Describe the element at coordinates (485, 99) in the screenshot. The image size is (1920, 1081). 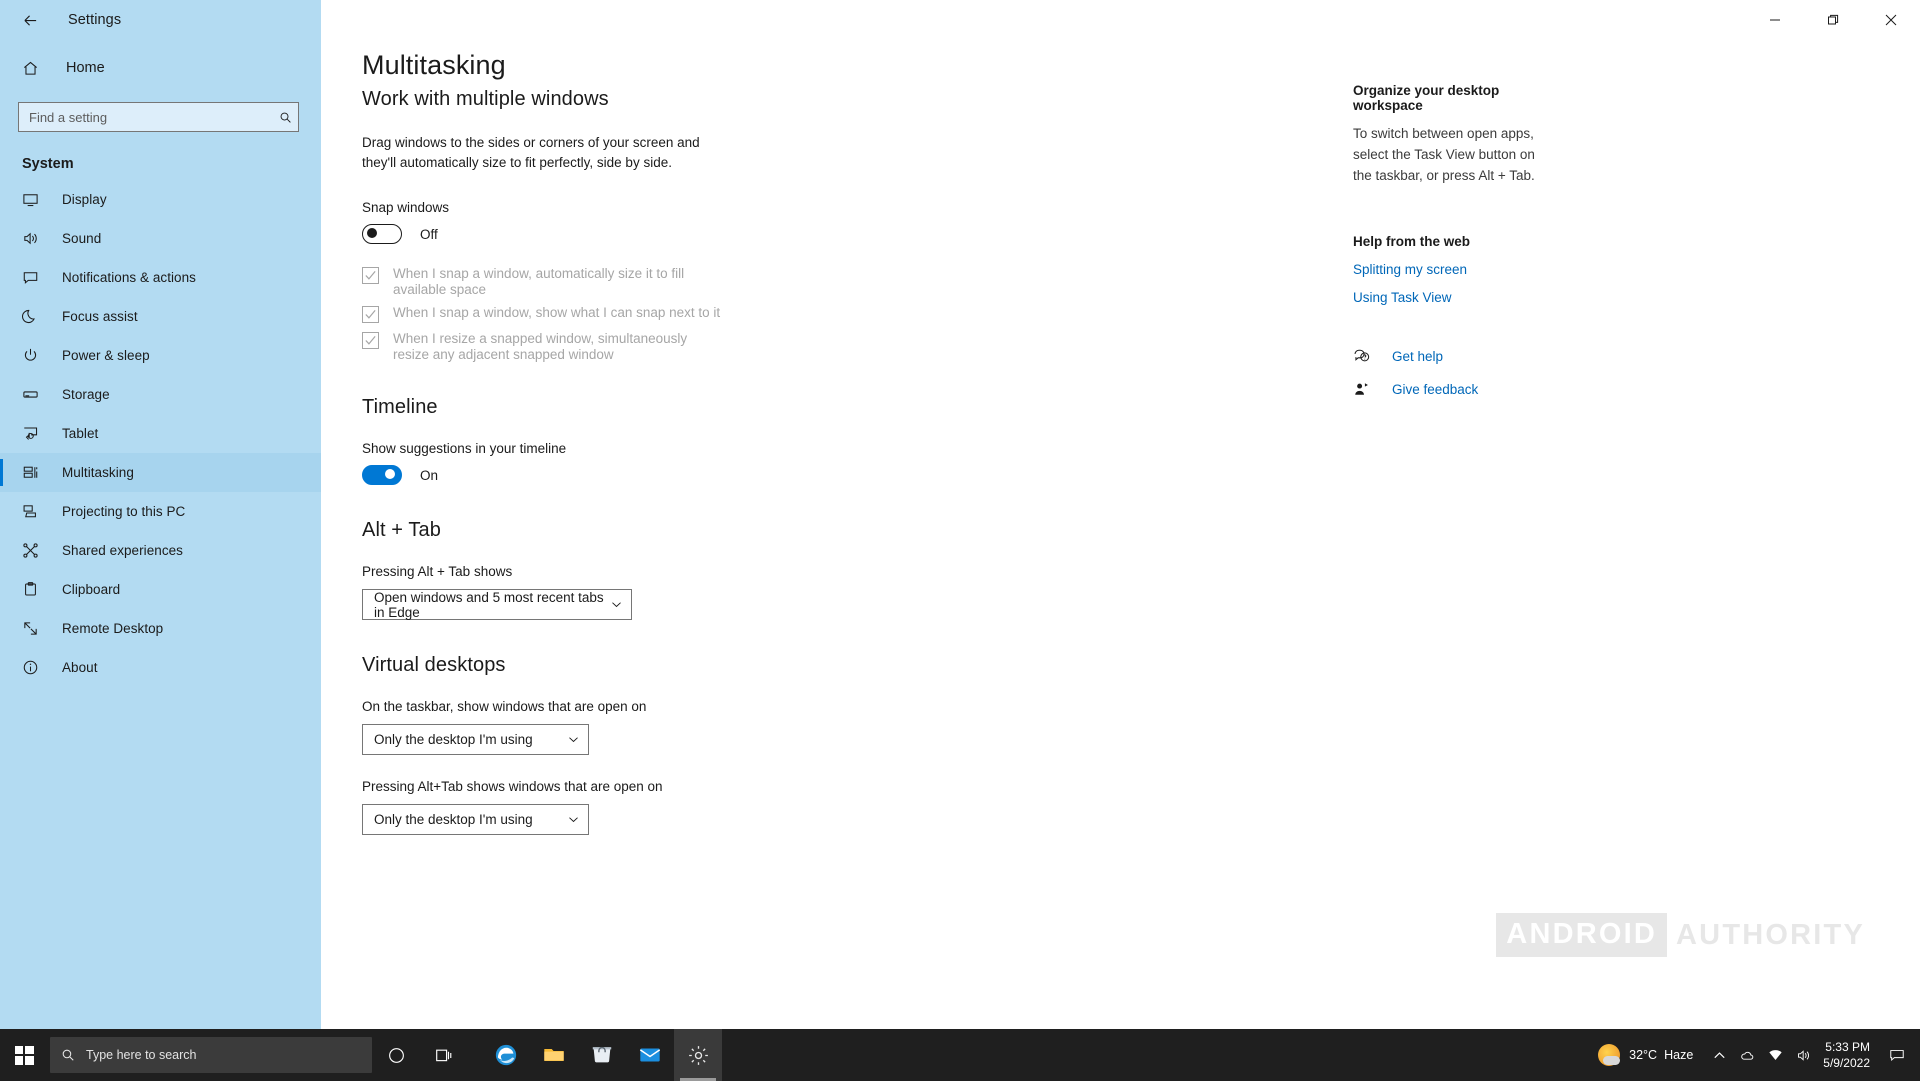
I see `section-heading: Work with multiple windows` at that location.